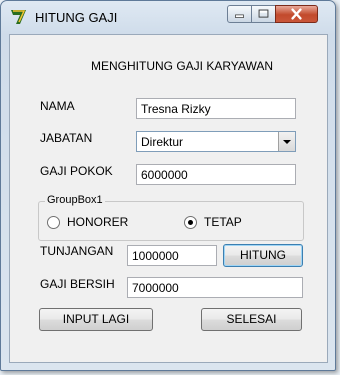  I want to click on title-bar: HITUNG GAJI, so click(168, 18).